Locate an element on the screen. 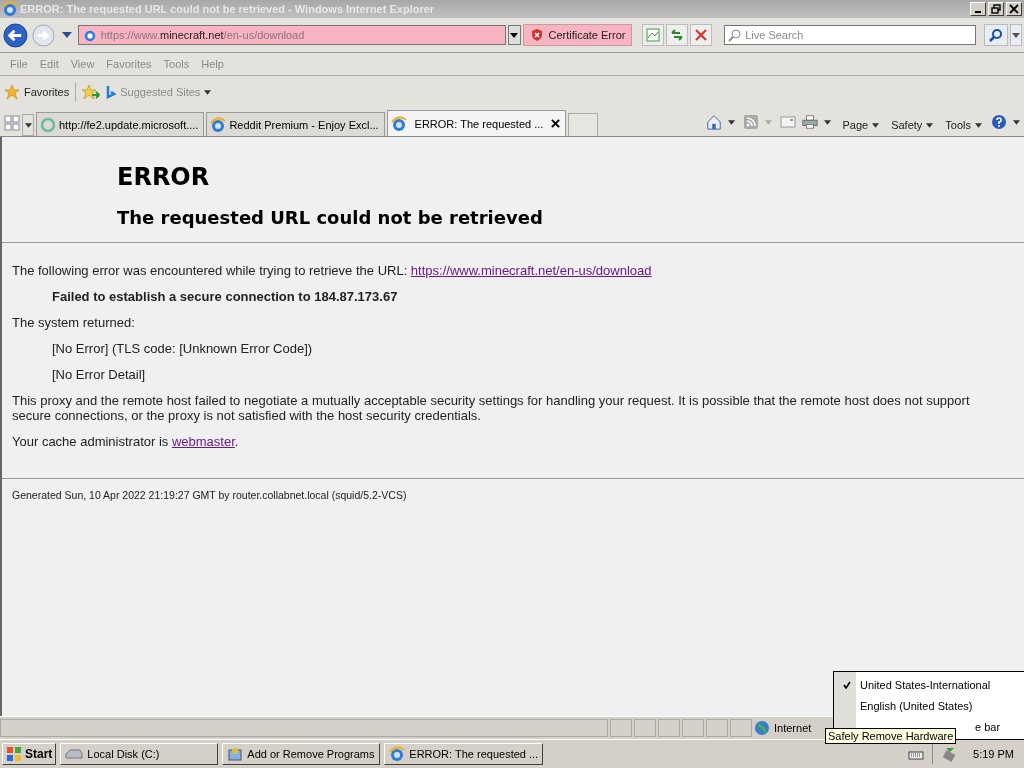 The height and width of the screenshot is (768, 1024). tab-list-button is located at coordinates (28, 125).